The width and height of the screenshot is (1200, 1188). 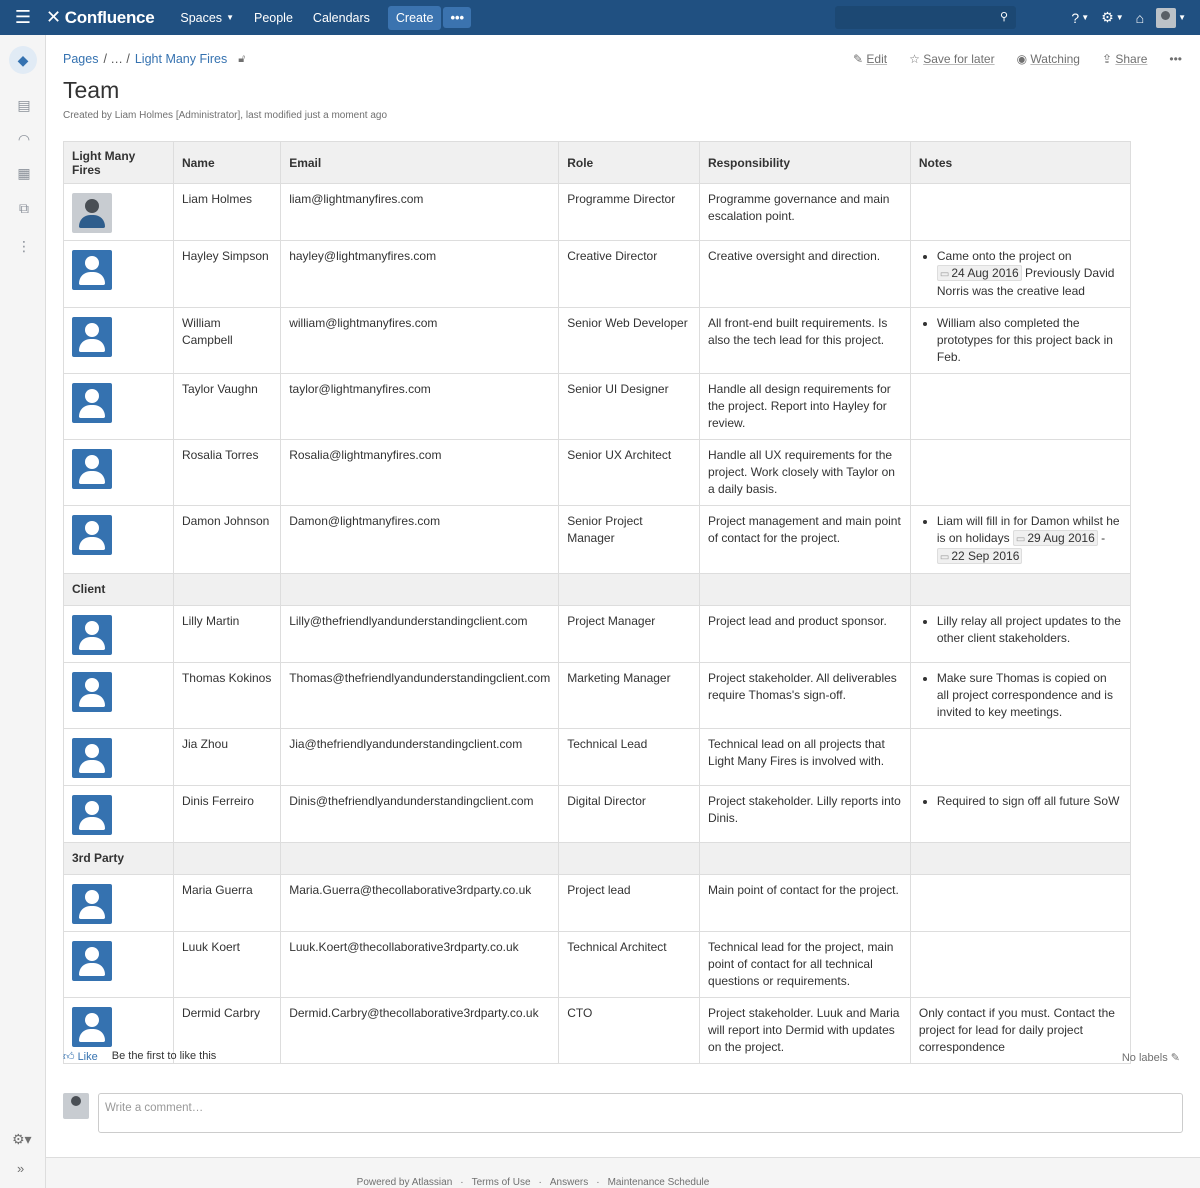 I want to click on tree-icon: ⋮, so click(x=24, y=247).